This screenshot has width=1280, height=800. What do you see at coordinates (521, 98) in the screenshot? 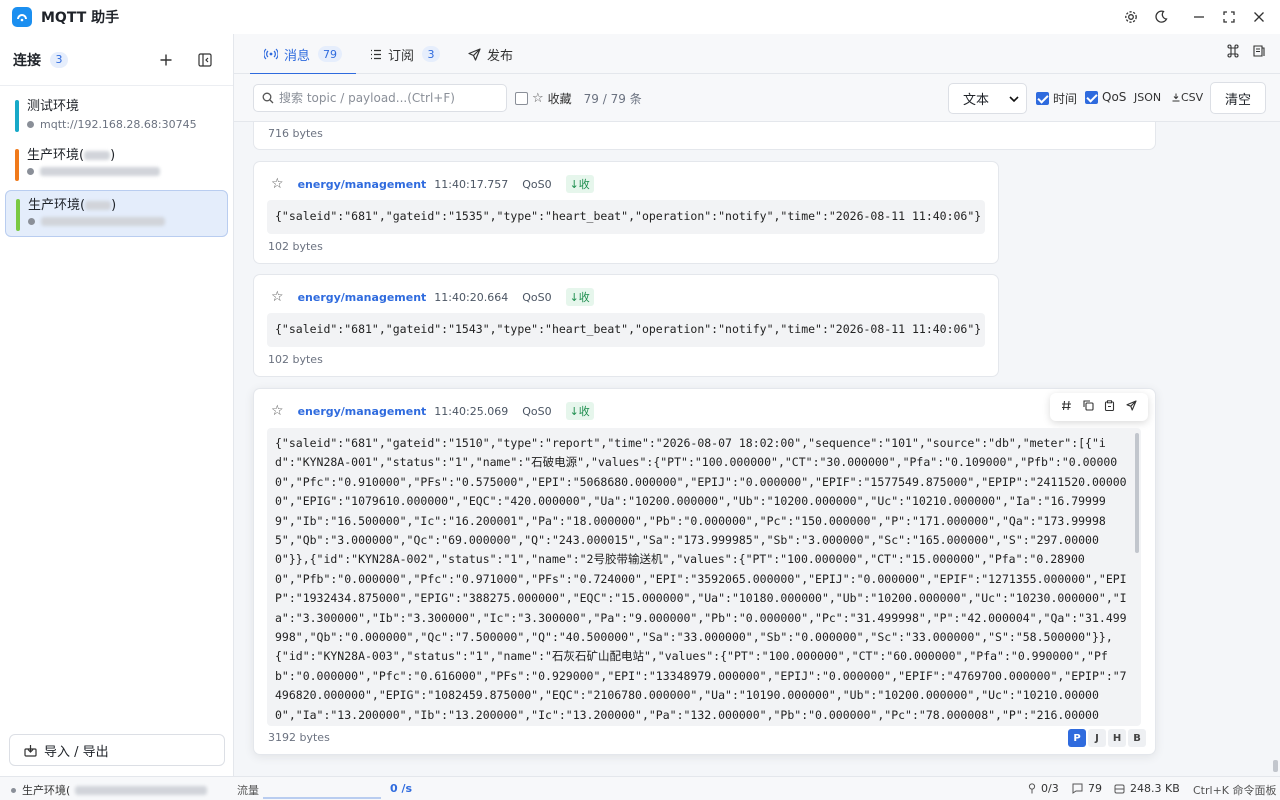
I see `favorite-checkbox` at bounding box center [521, 98].